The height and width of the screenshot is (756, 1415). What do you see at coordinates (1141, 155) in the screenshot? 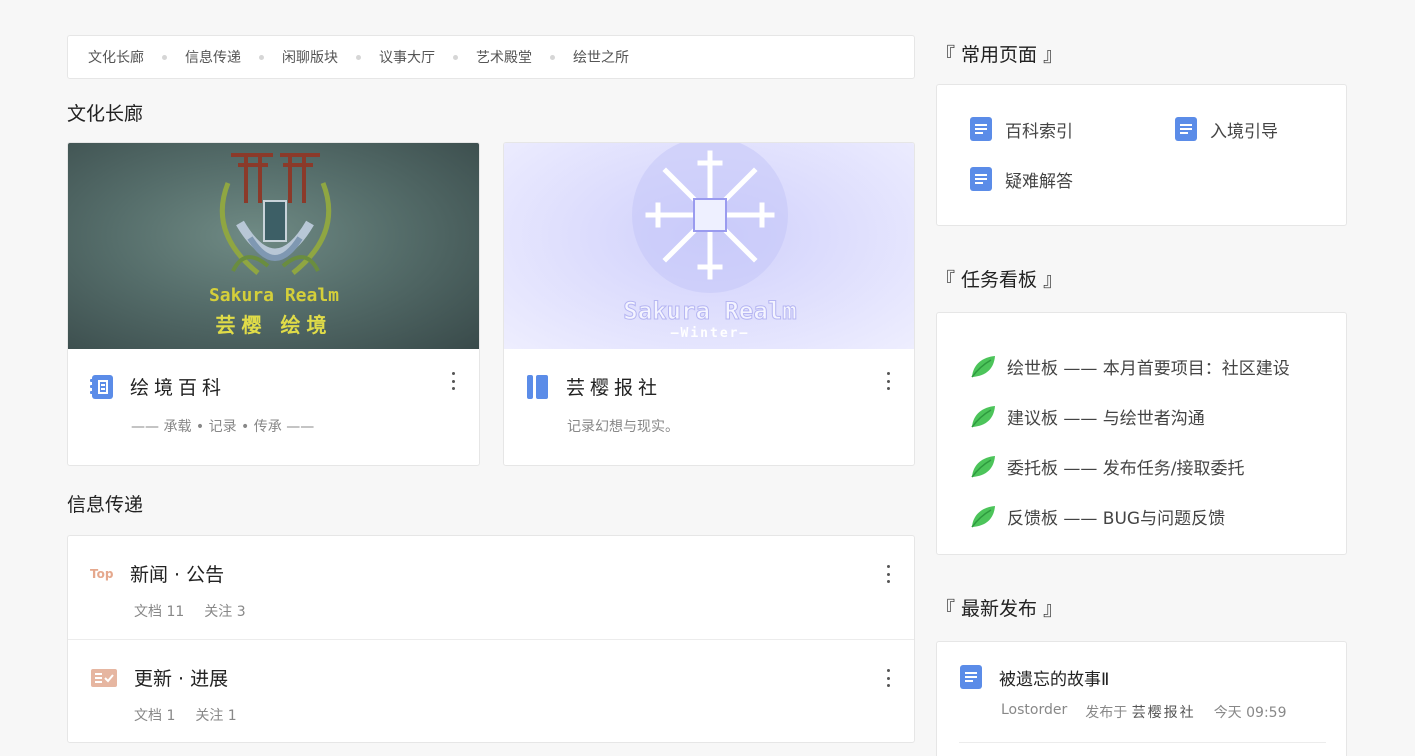
I see `common-pages-panel: 百科索引 入境引导 疑难解答` at bounding box center [1141, 155].